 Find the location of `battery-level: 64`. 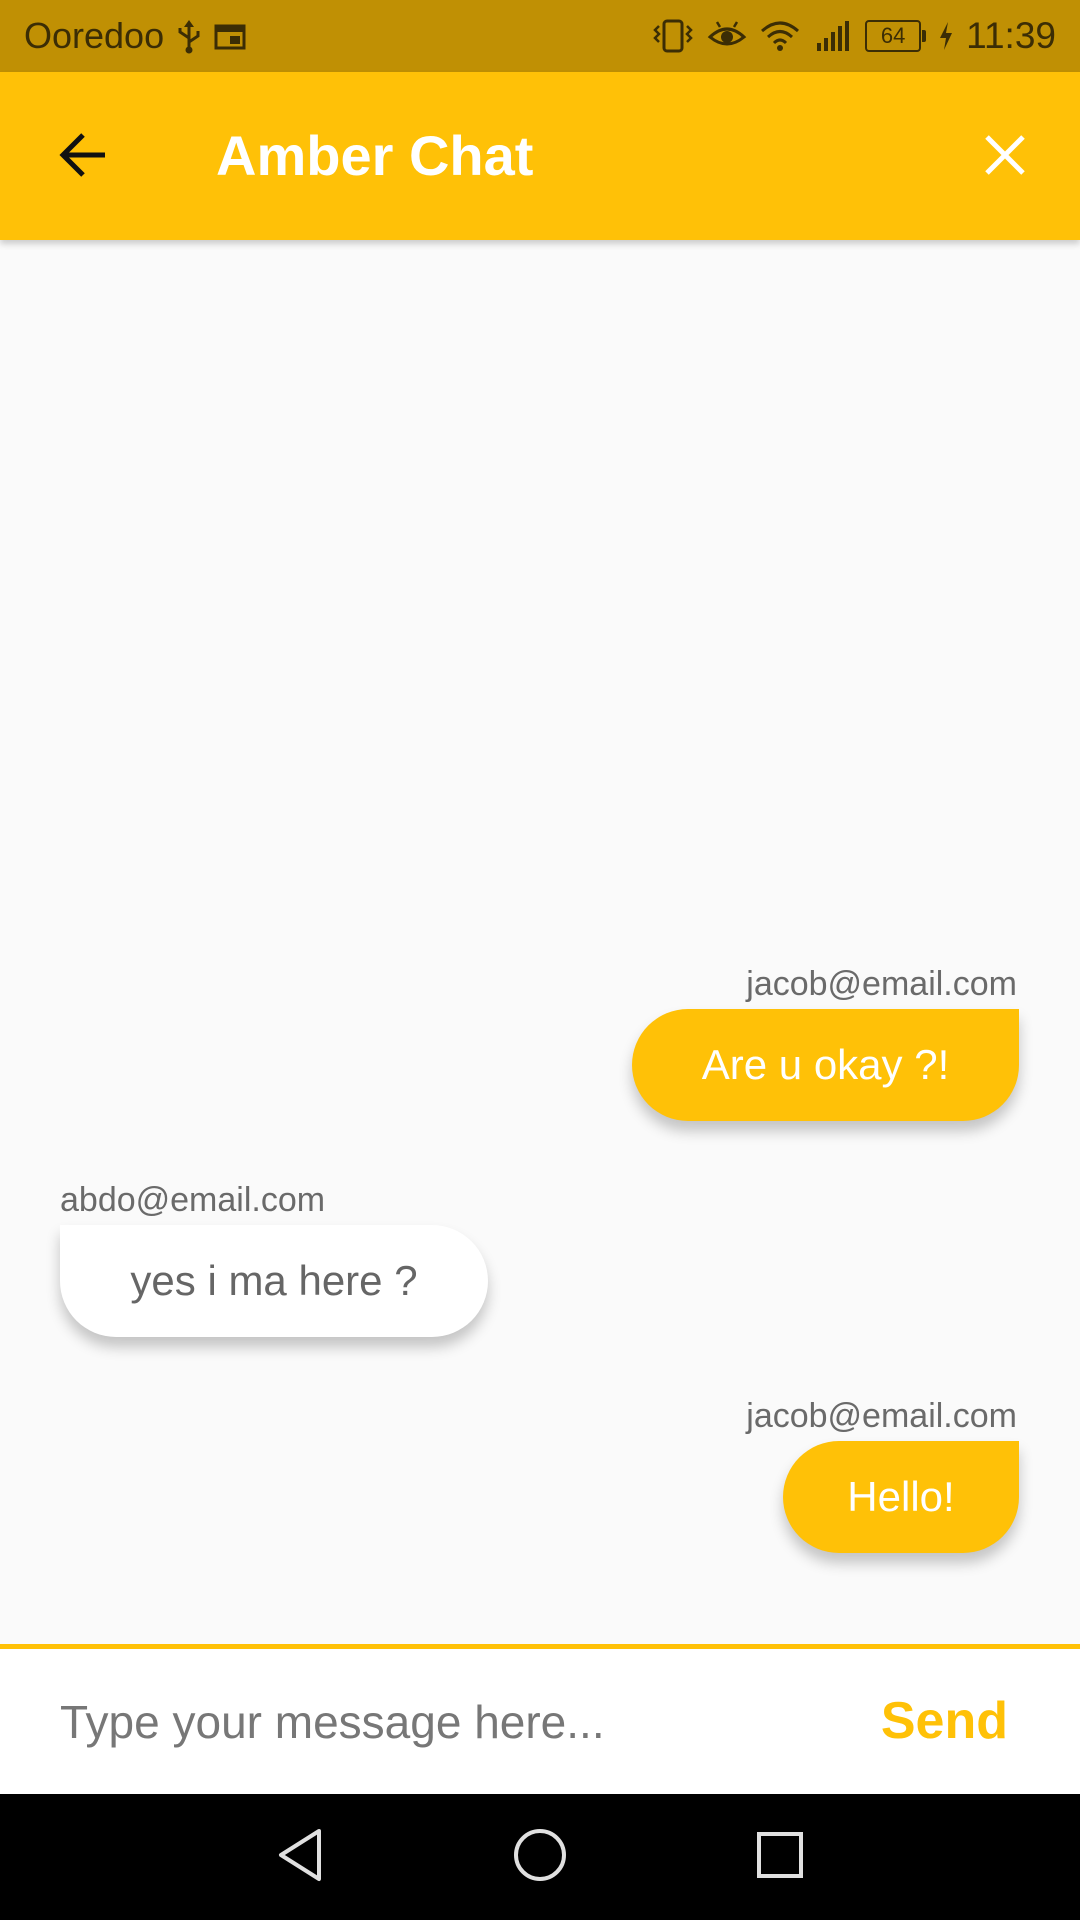

battery-level: 64 is located at coordinates (893, 36).